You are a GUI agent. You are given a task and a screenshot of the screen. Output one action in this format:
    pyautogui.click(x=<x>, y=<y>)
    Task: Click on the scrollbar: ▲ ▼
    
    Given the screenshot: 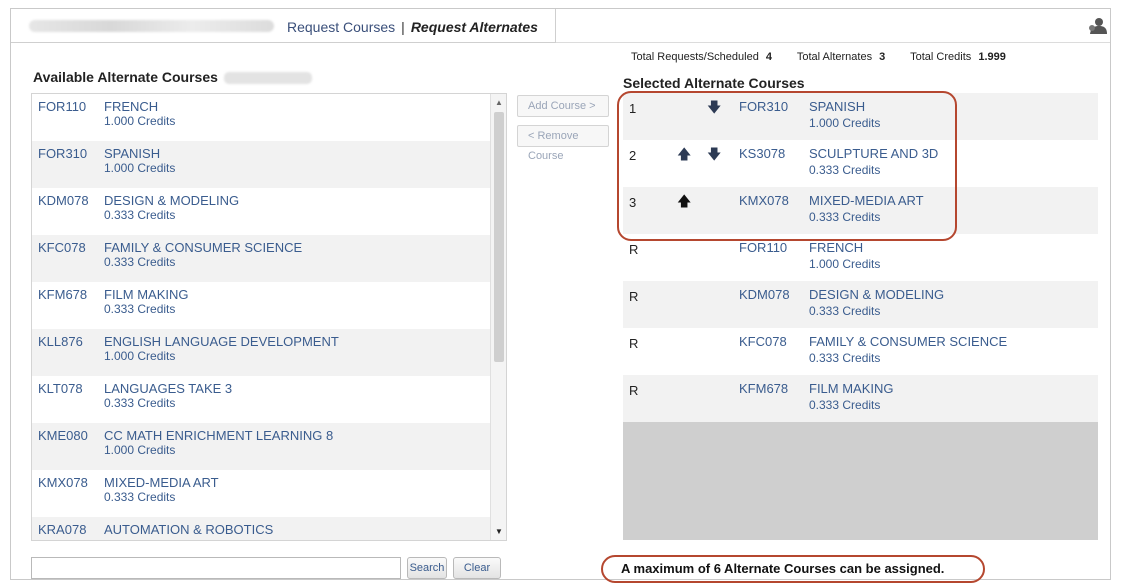 What is the action you would take?
    pyautogui.click(x=498, y=317)
    